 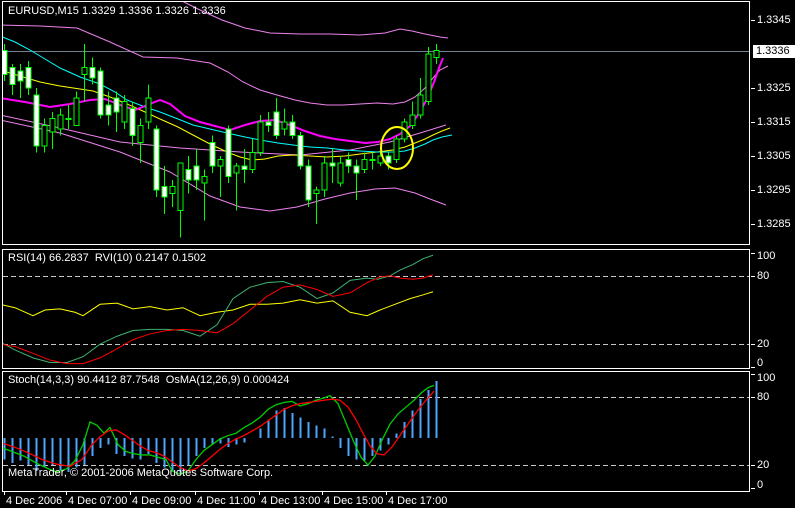 I want to click on chart-title: EURUSD,M15 1.3329 1.3336 1.3326 1.3336, so click(x=117, y=11).